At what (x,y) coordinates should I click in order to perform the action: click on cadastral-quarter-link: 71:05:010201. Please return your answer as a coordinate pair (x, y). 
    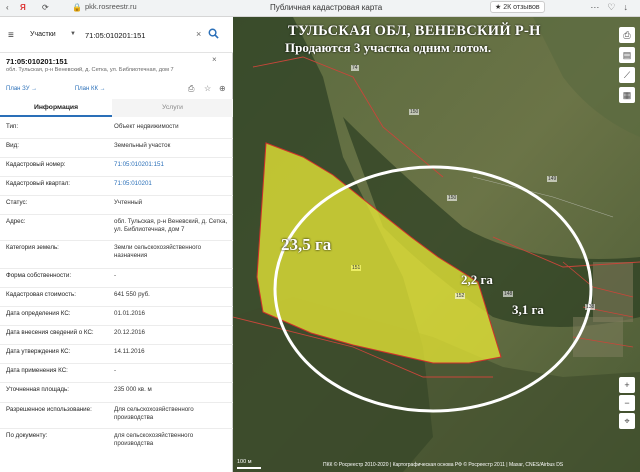
    Looking at the image, I should click on (171, 184).